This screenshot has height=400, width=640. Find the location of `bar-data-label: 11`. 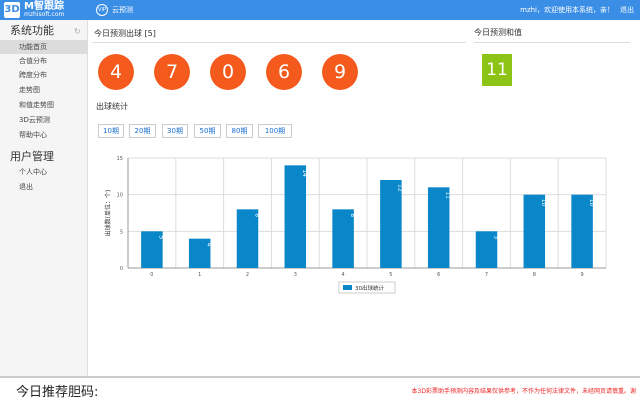

bar-data-label: 11 is located at coordinates (447, 195).